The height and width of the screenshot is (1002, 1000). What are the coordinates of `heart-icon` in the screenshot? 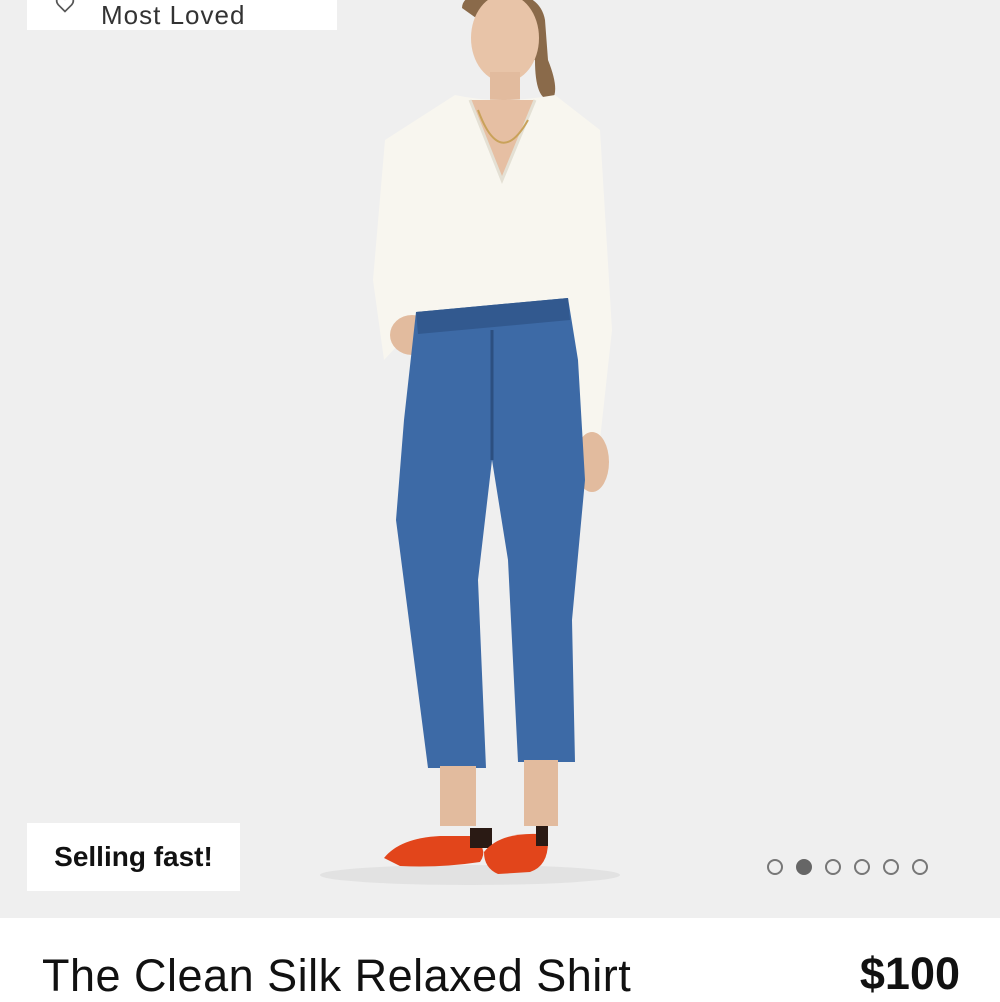 It's located at (65, 6).